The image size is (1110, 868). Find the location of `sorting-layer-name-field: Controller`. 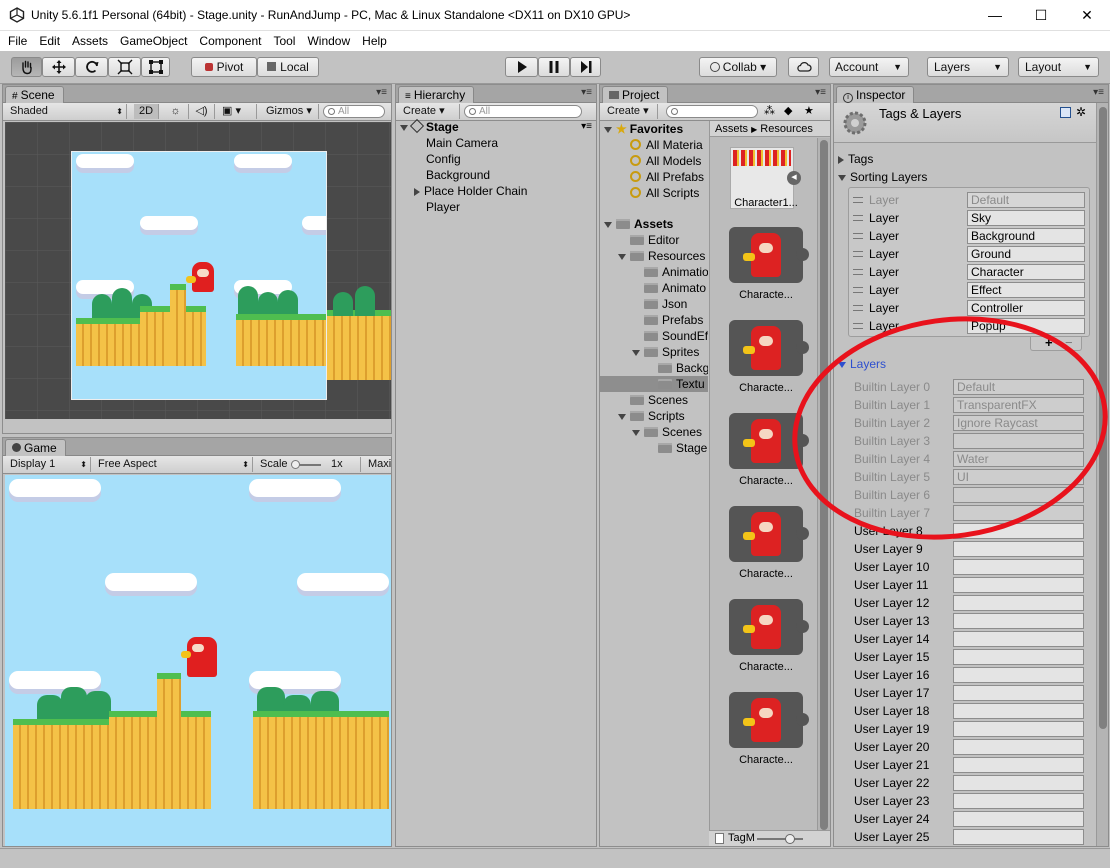

sorting-layer-name-field: Controller is located at coordinates (1026, 308).